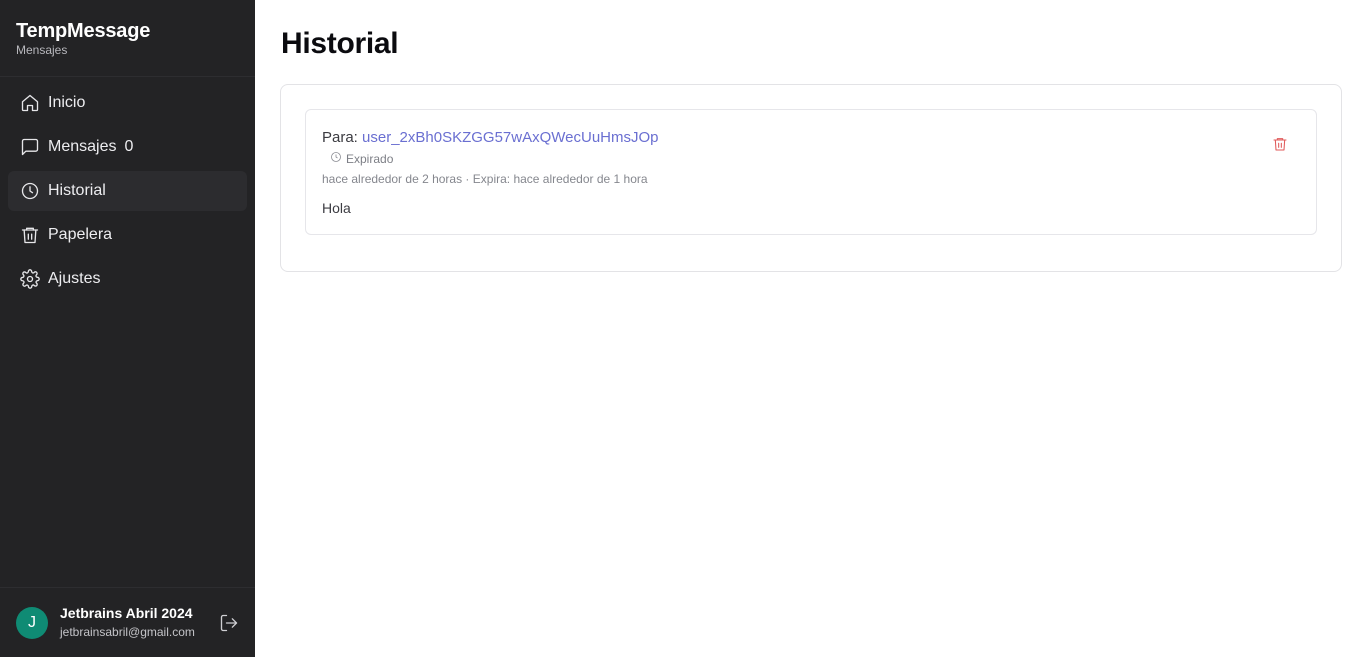 This screenshot has width=1366, height=657. Describe the element at coordinates (127, 279) in the screenshot. I see `sidebar-item-ajustes: Ajustes` at that location.